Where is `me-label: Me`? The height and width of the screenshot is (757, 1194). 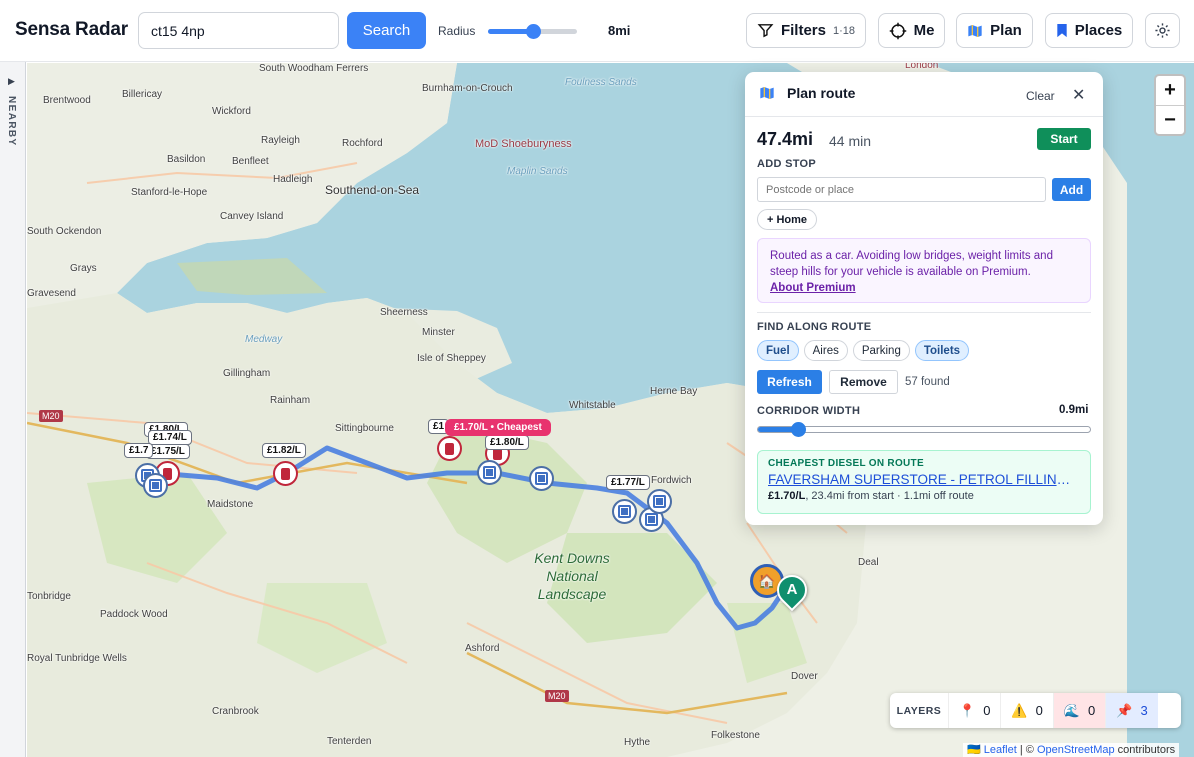
me-label: Me is located at coordinates (924, 30).